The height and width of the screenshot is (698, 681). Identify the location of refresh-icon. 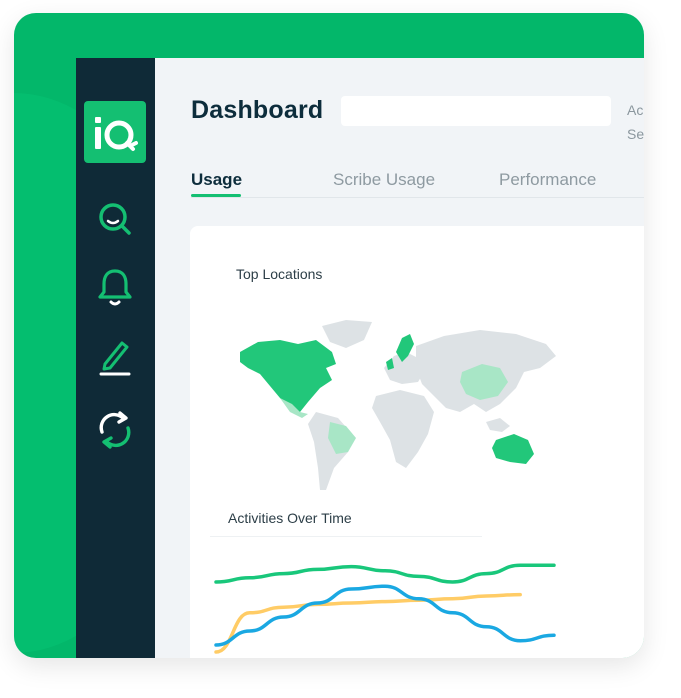
(115, 430).